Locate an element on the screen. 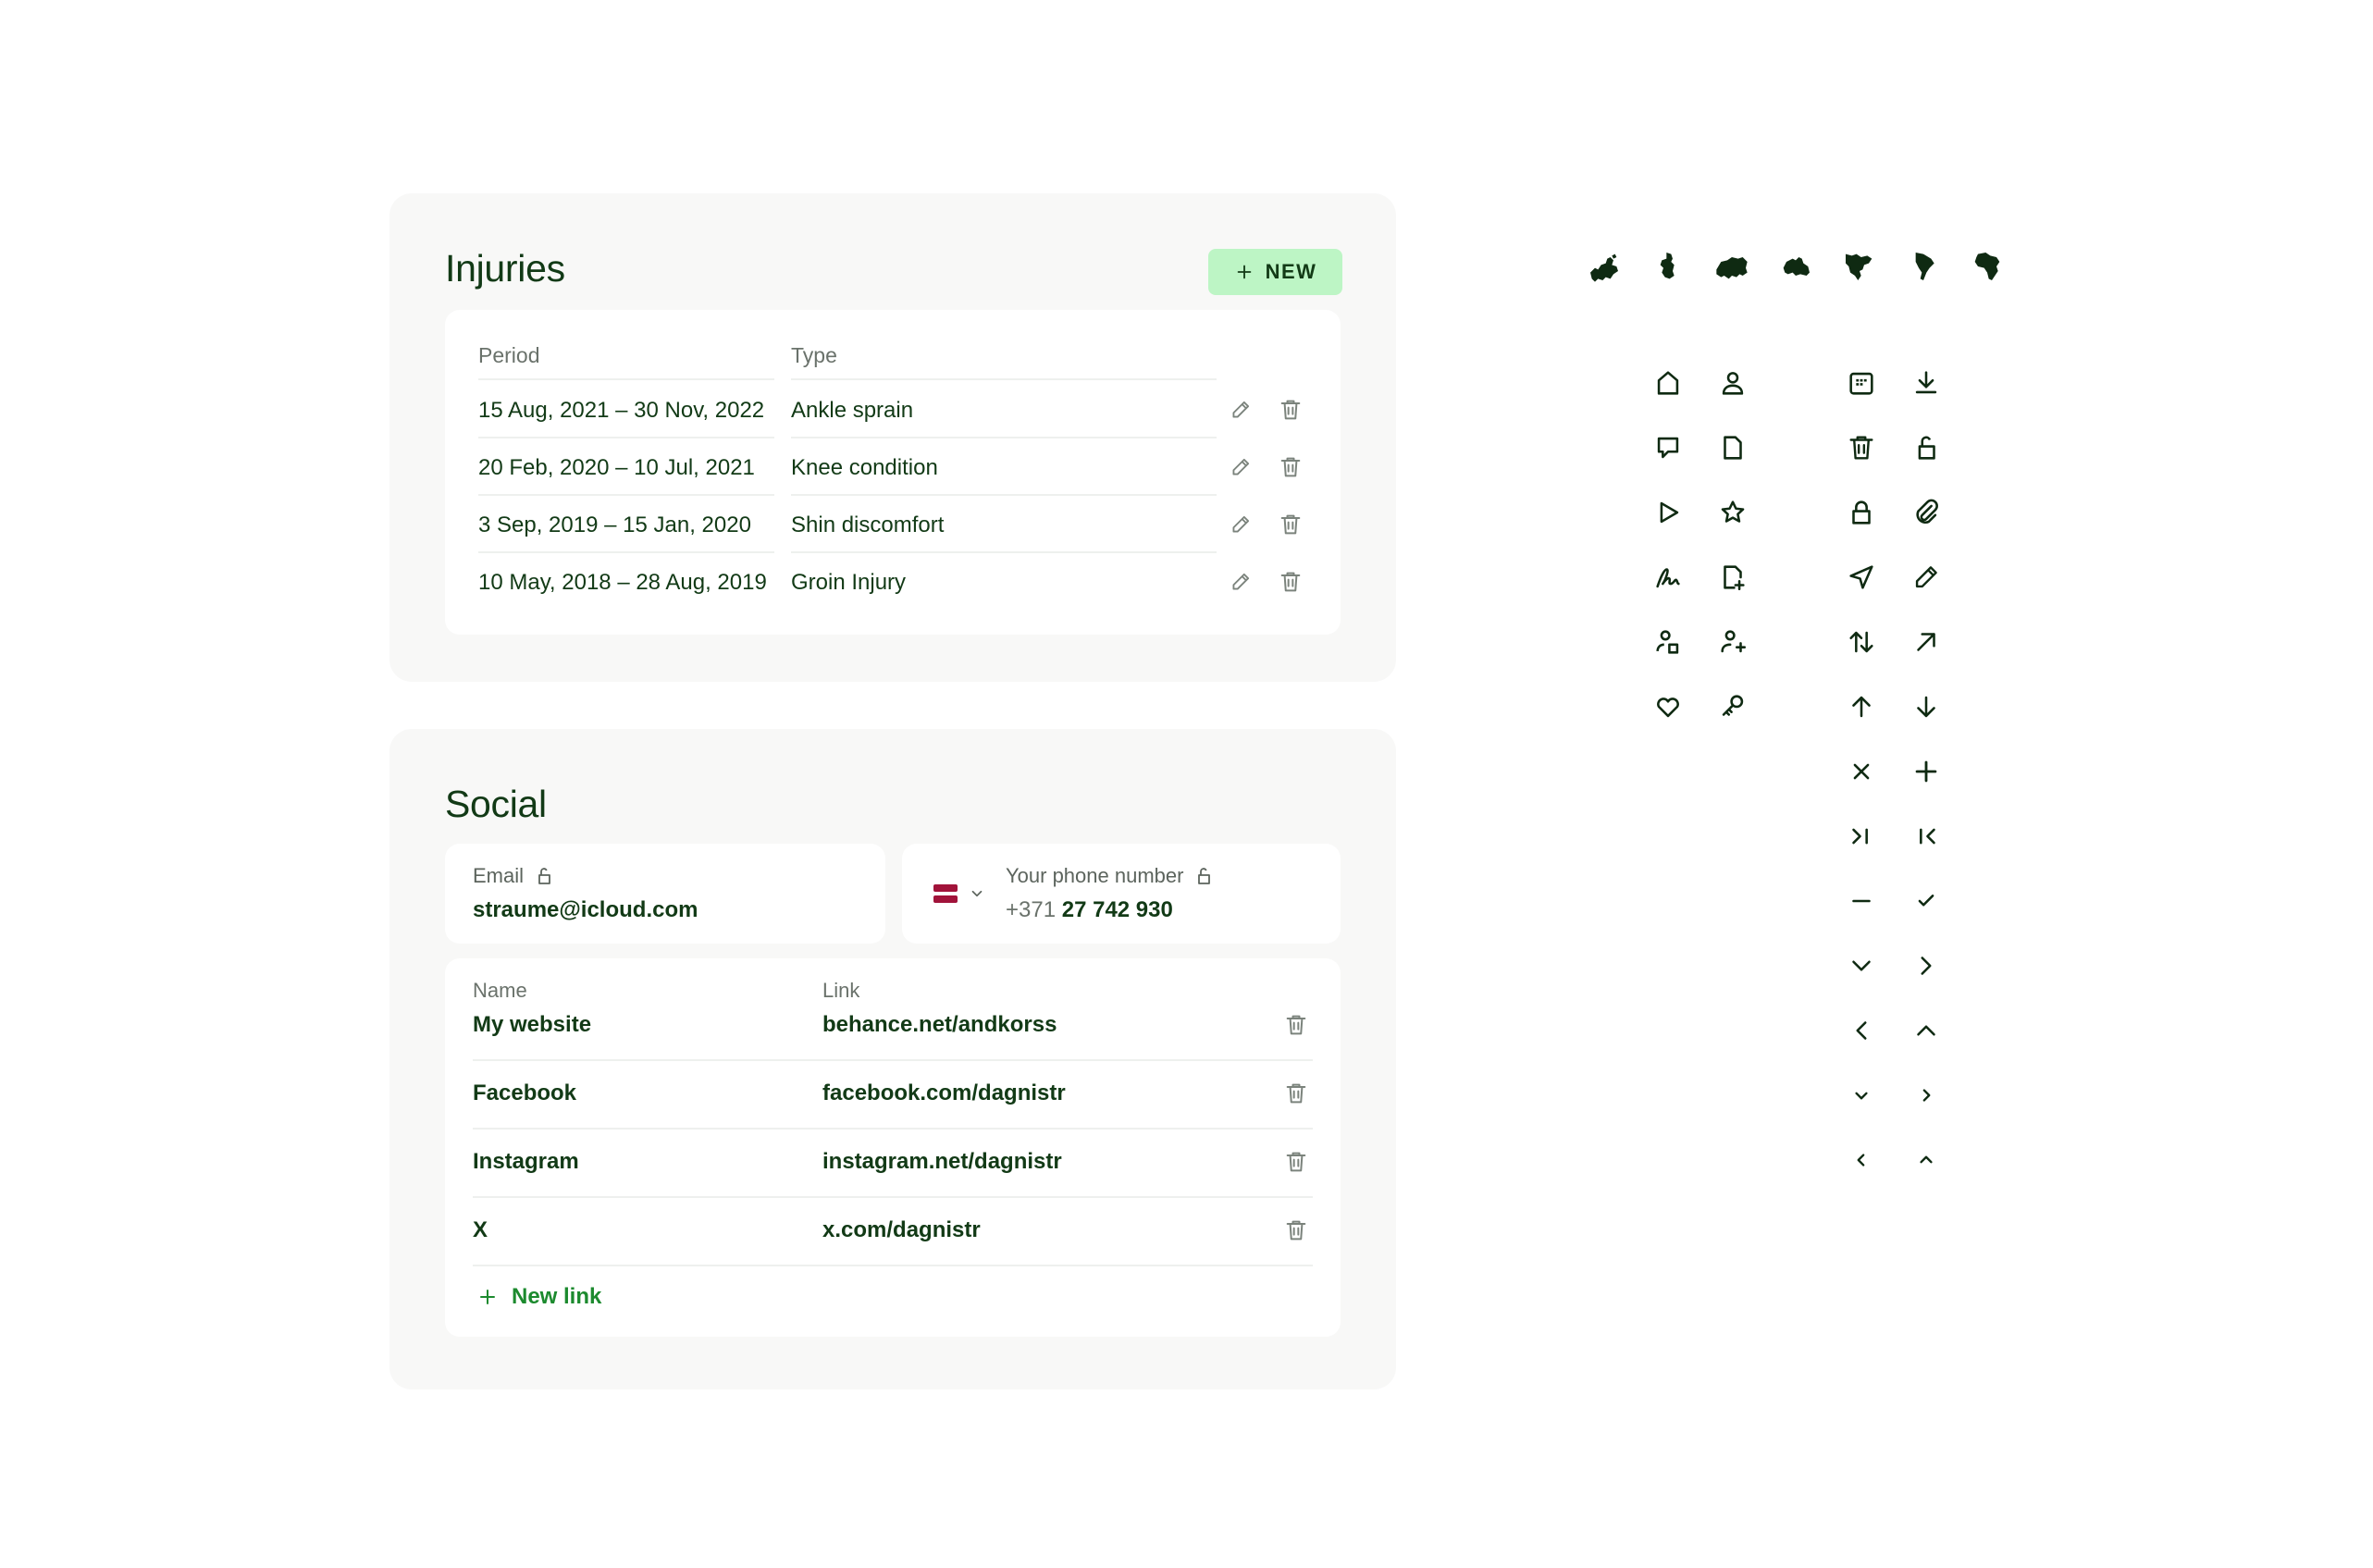 This screenshot has width=2373, height=1568. document-icon is located at coordinates (1732, 447).